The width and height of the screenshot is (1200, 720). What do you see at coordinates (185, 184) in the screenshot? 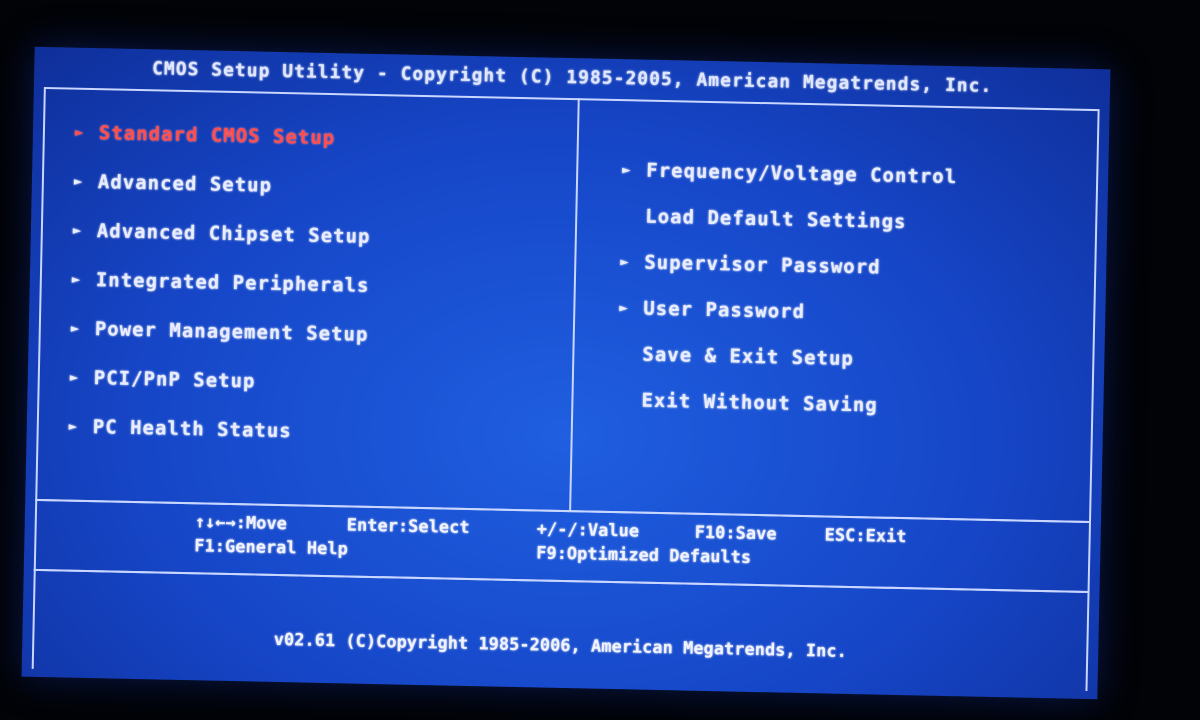
I see `menu-item-label: Advanced Setup` at bounding box center [185, 184].